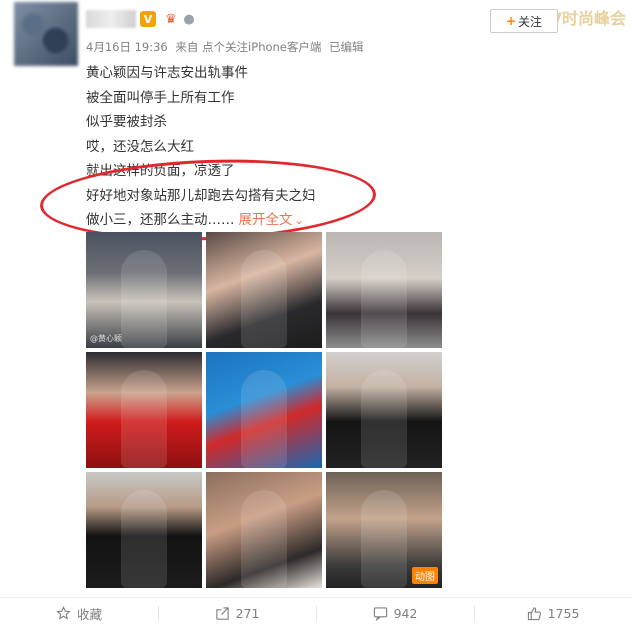 The image size is (632, 629). I want to click on follow-button: + 关注, so click(524, 21).